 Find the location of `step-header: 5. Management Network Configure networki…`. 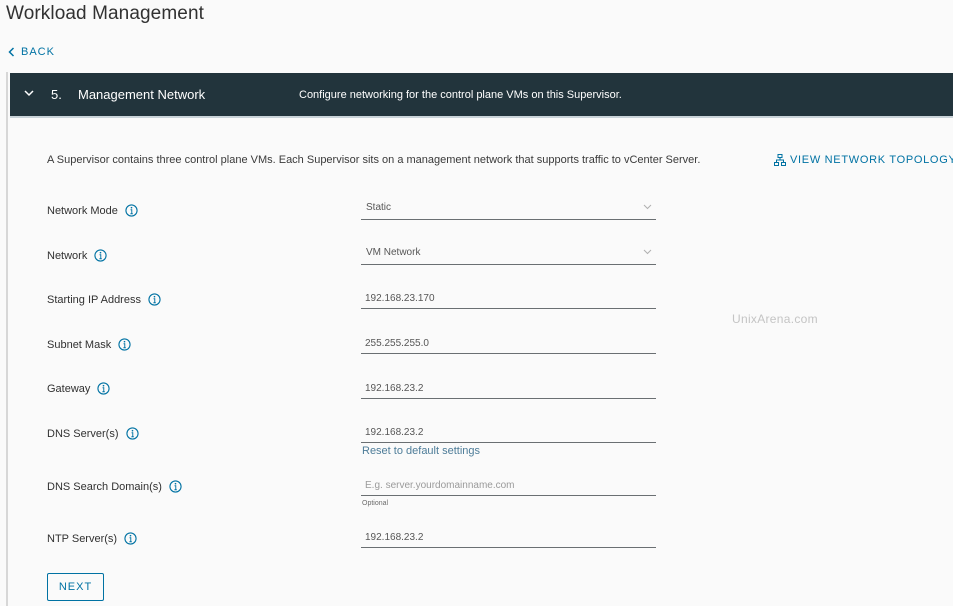

step-header: 5. Management Network Configure networki… is located at coordinates (481, 95).